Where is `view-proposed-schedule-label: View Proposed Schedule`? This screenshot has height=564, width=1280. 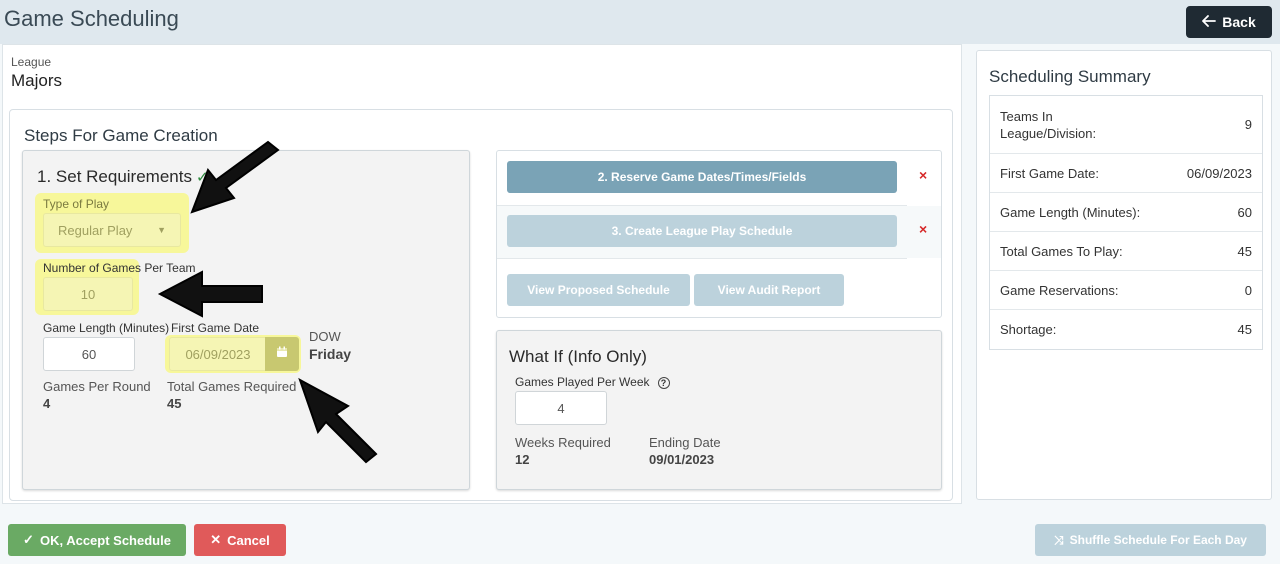 view-proposed-schedule-label: View Proposed Schedule is located at coordinates (598, 290).